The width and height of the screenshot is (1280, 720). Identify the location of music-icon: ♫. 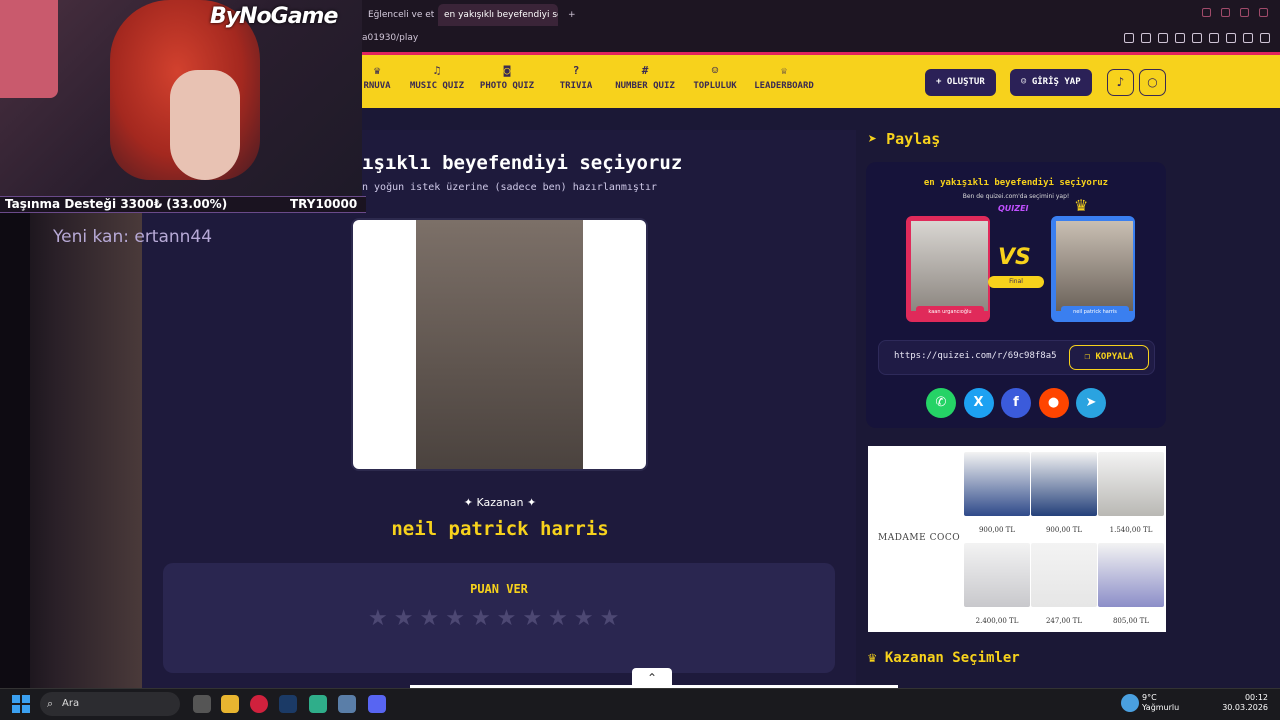
(437, 70).